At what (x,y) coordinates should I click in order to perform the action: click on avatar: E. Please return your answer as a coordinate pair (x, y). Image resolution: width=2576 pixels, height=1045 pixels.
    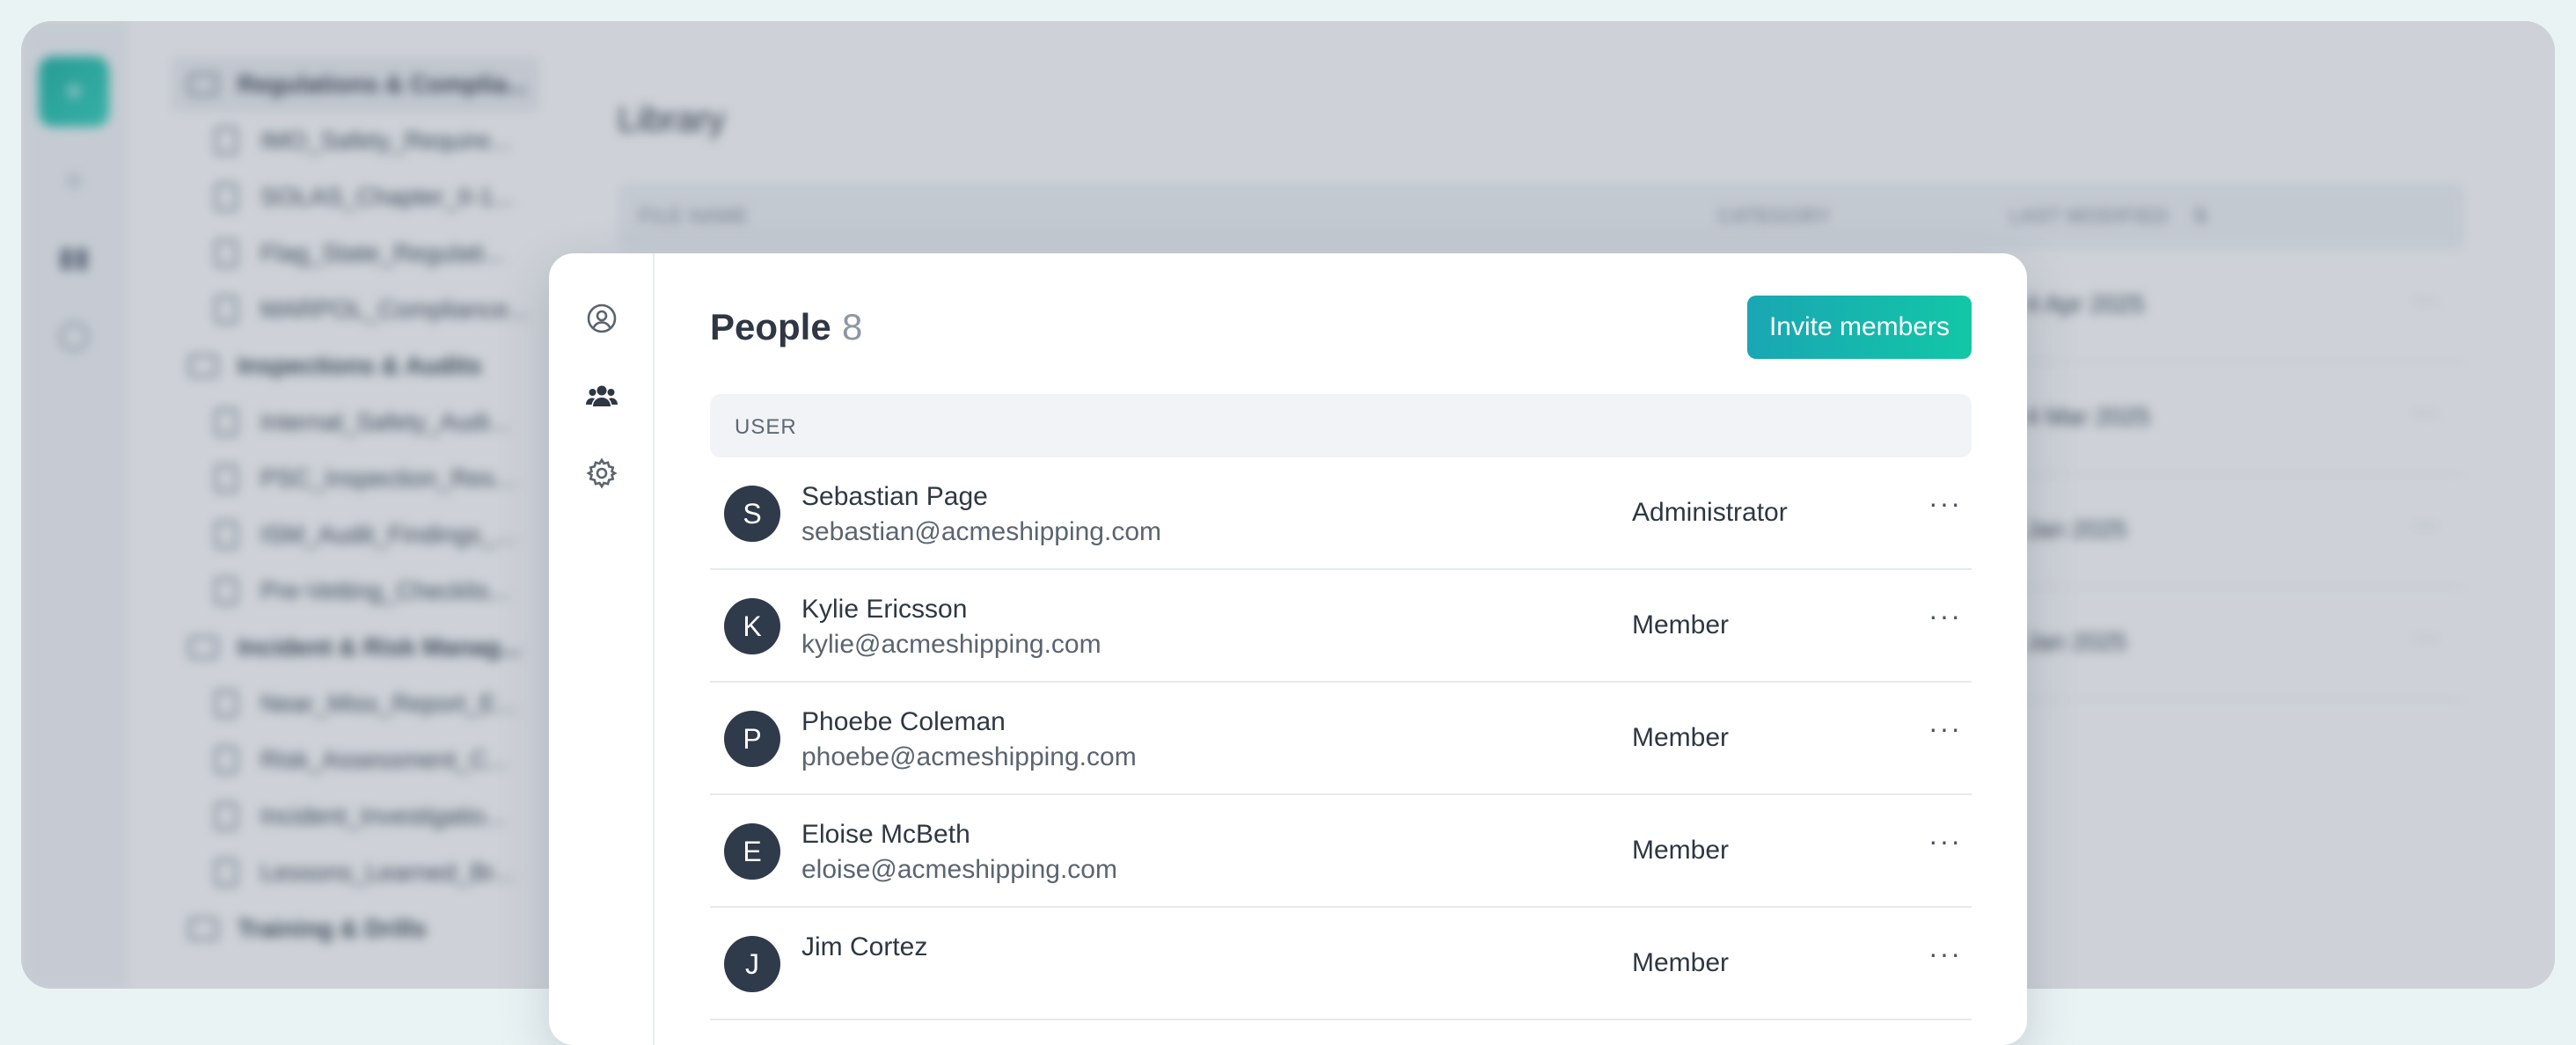
    Looking at the image, I should click on (752, 851).